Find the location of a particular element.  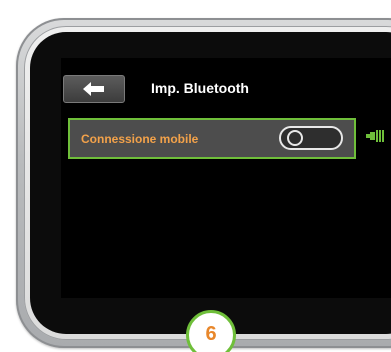

screen-title: Imp. Bluetooth is located at coordinates (200, 88).